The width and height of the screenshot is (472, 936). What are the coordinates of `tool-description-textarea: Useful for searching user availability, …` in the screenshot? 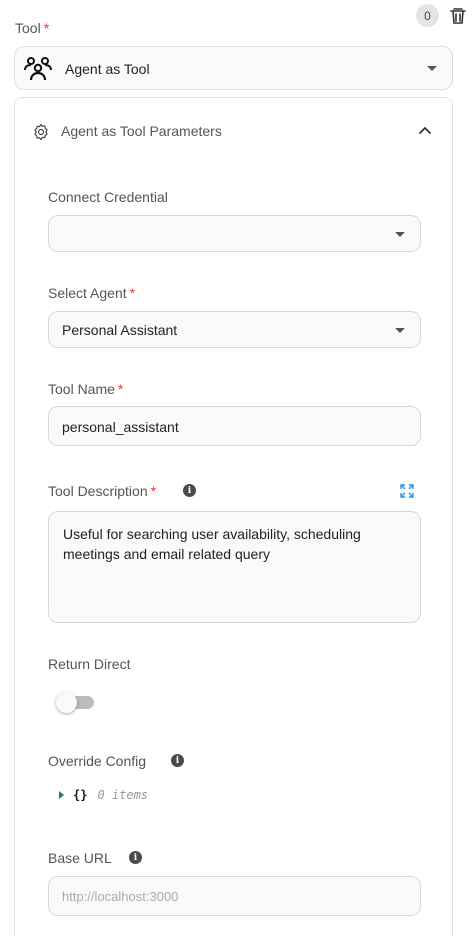 It's located at (234, 567).